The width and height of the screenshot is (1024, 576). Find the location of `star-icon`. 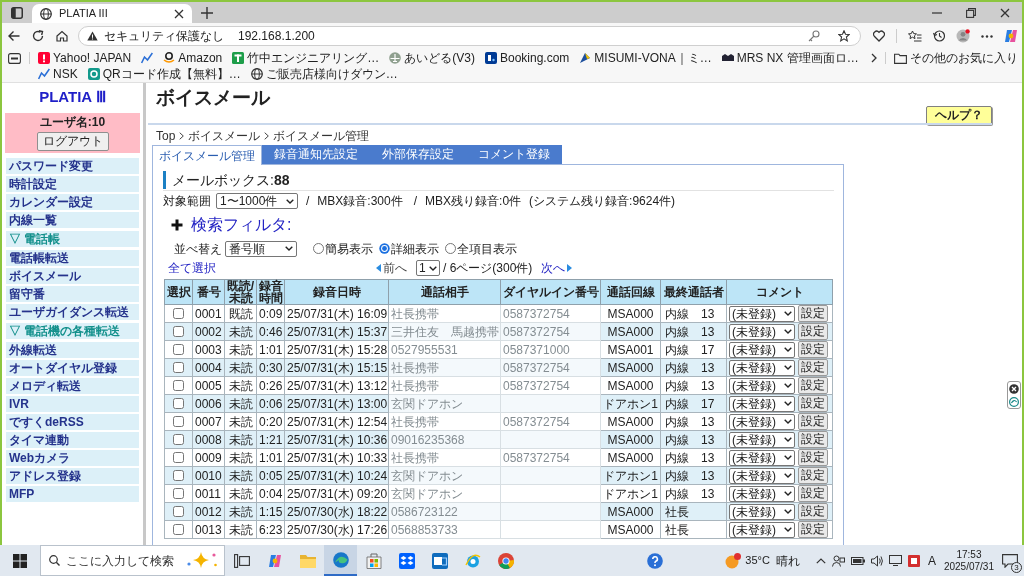

star-icon is located at coordinates (844, 36).